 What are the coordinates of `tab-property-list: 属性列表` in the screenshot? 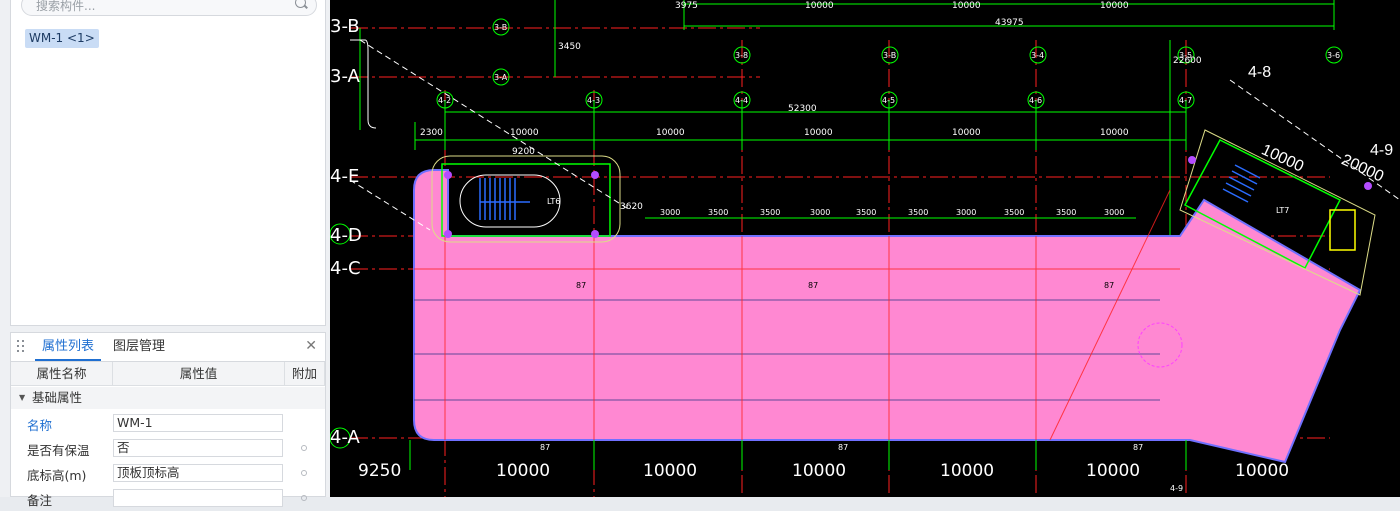 It's located at (68, 347).